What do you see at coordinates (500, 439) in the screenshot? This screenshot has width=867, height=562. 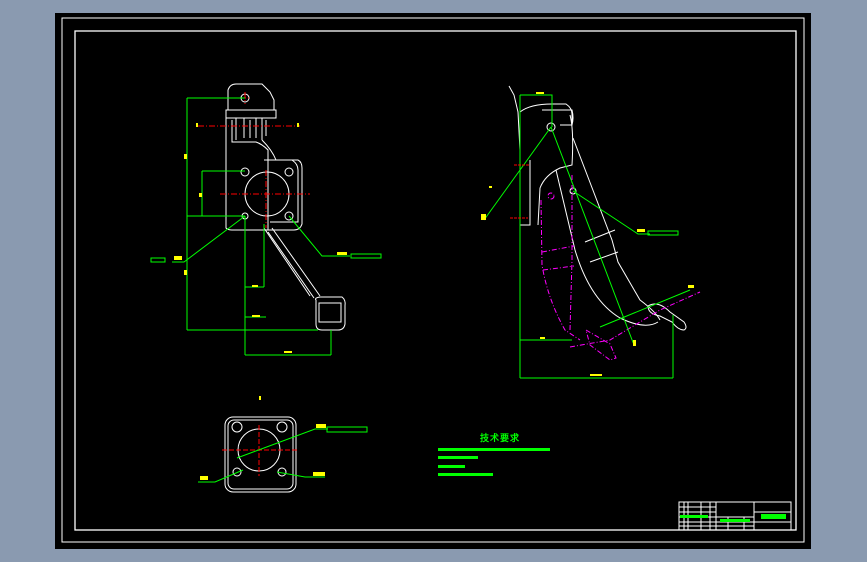 I see `technical-requirements-title: 技术要求` at bounding box center [500, 439].